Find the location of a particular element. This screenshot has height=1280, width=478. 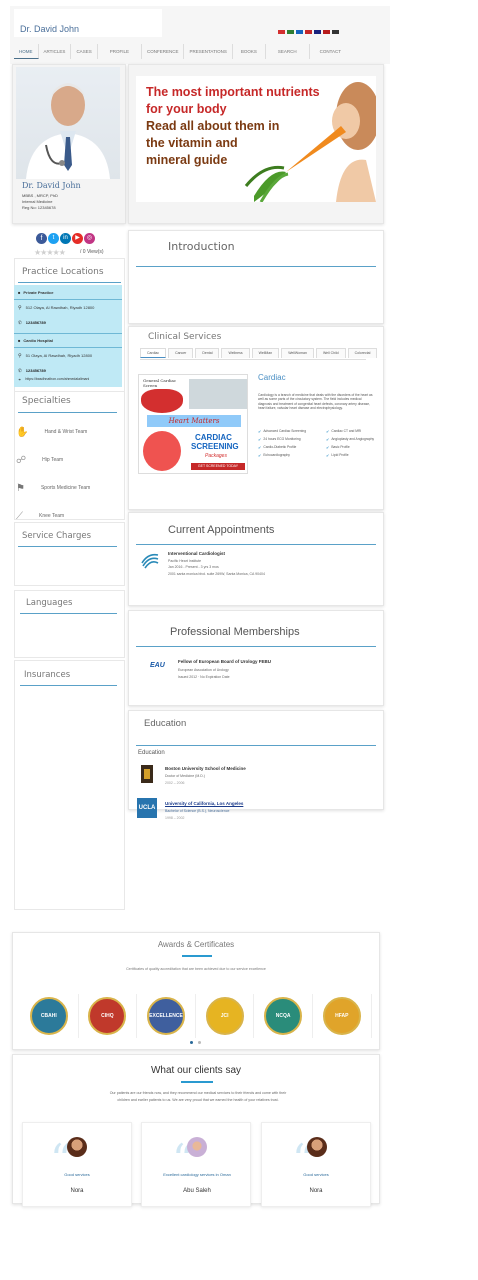

tab-colorectal: Colorectal is located at coordinates (362, 353).